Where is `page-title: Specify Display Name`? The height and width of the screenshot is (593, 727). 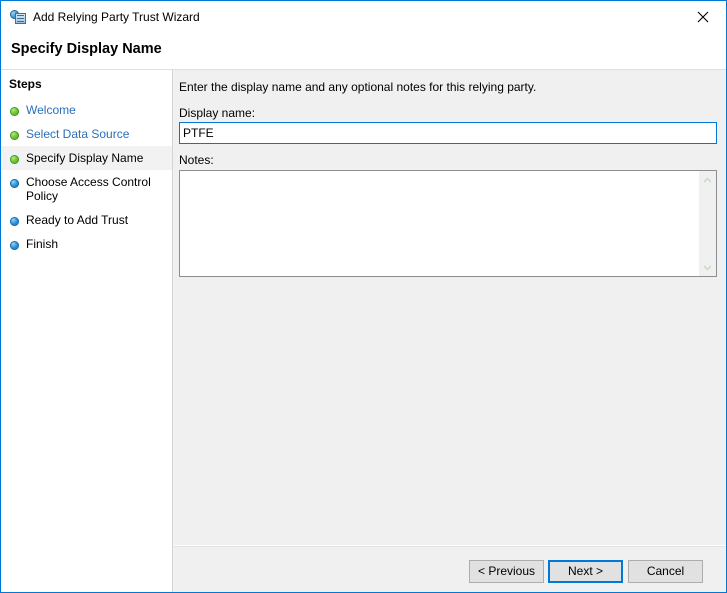 page-title: Specify Display Name is located at coordinates (86, 49).